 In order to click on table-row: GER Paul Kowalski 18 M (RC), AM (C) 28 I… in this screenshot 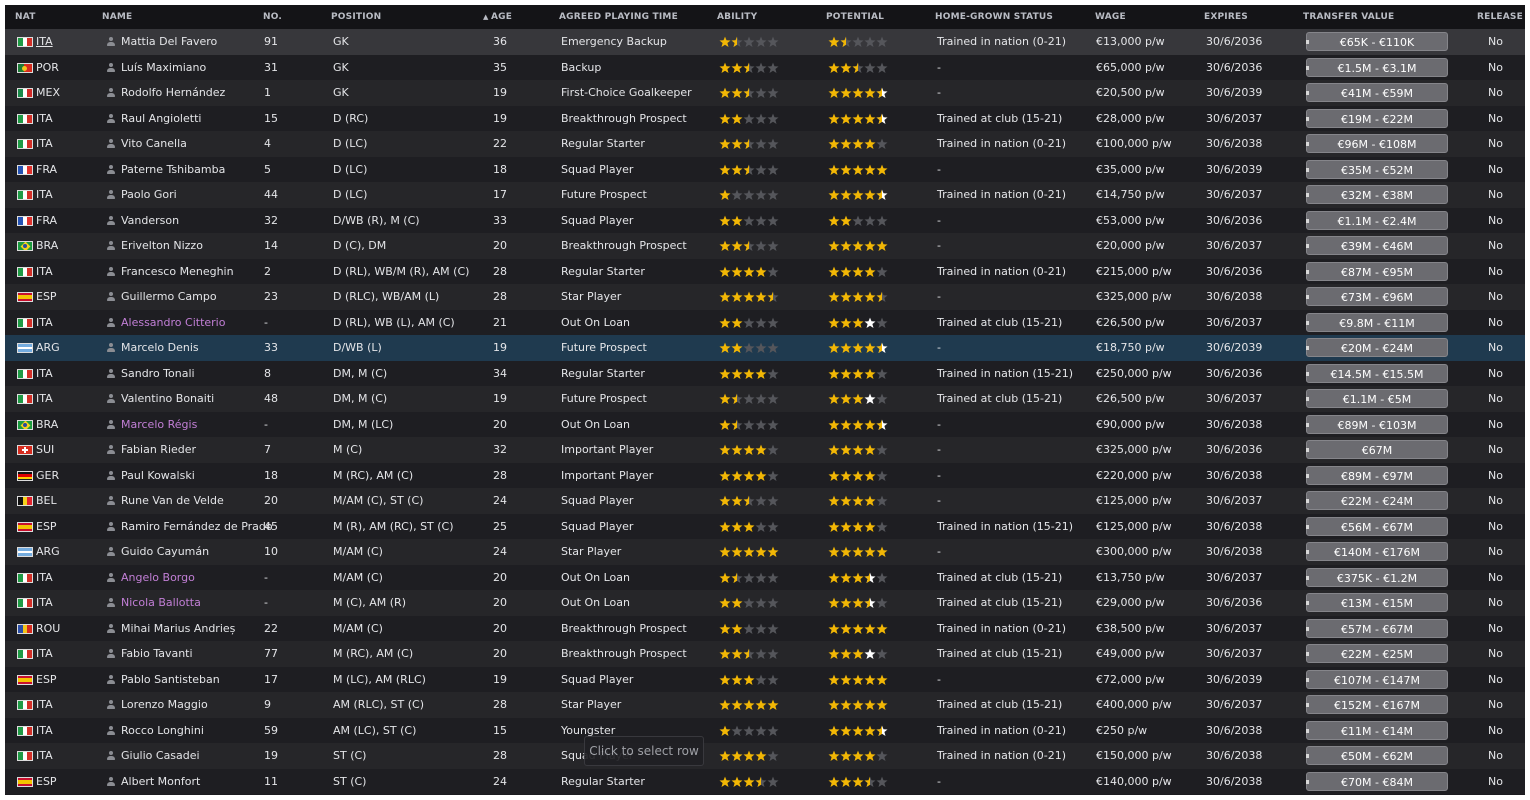, I will do `click(765, 475)`.